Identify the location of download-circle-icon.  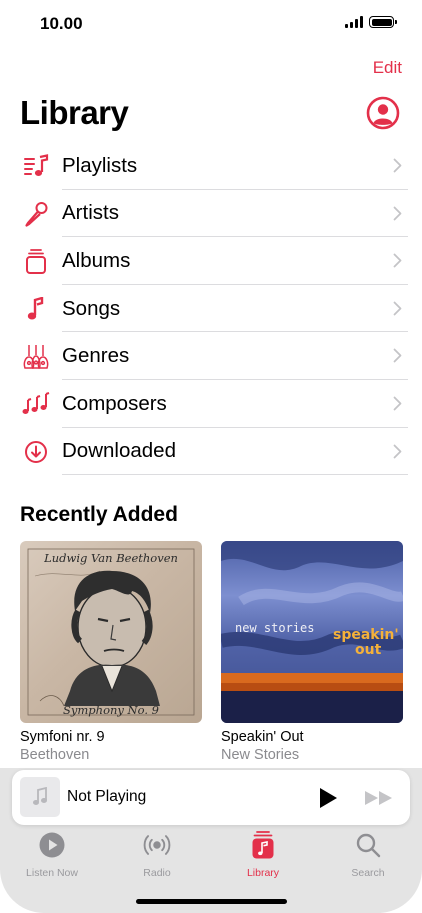
(36, 452).